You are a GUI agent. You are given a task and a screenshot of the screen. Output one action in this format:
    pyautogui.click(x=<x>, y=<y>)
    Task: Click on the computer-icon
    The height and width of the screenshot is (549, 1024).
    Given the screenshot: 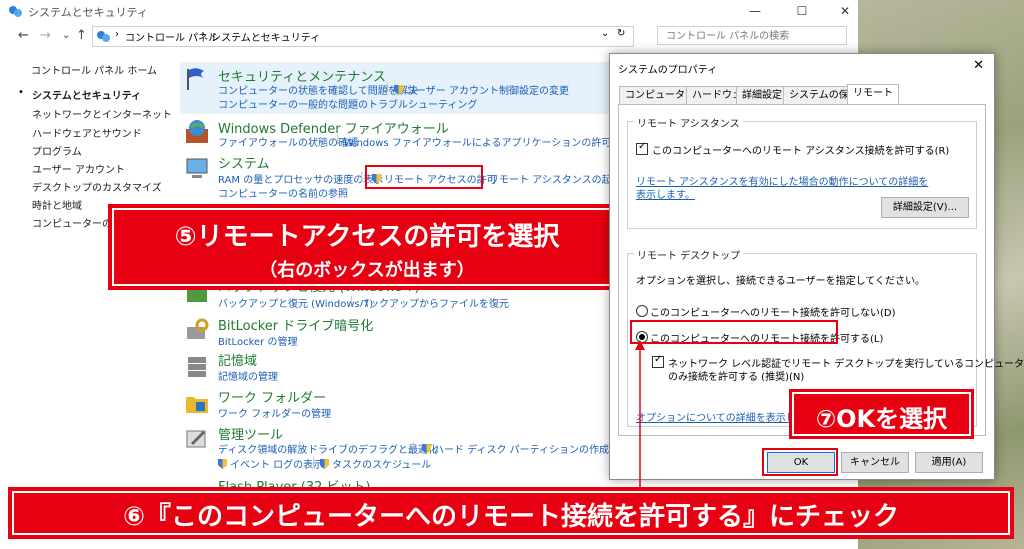 What is the action you would take?
    pyautogui.click(x=197, y=168)
    